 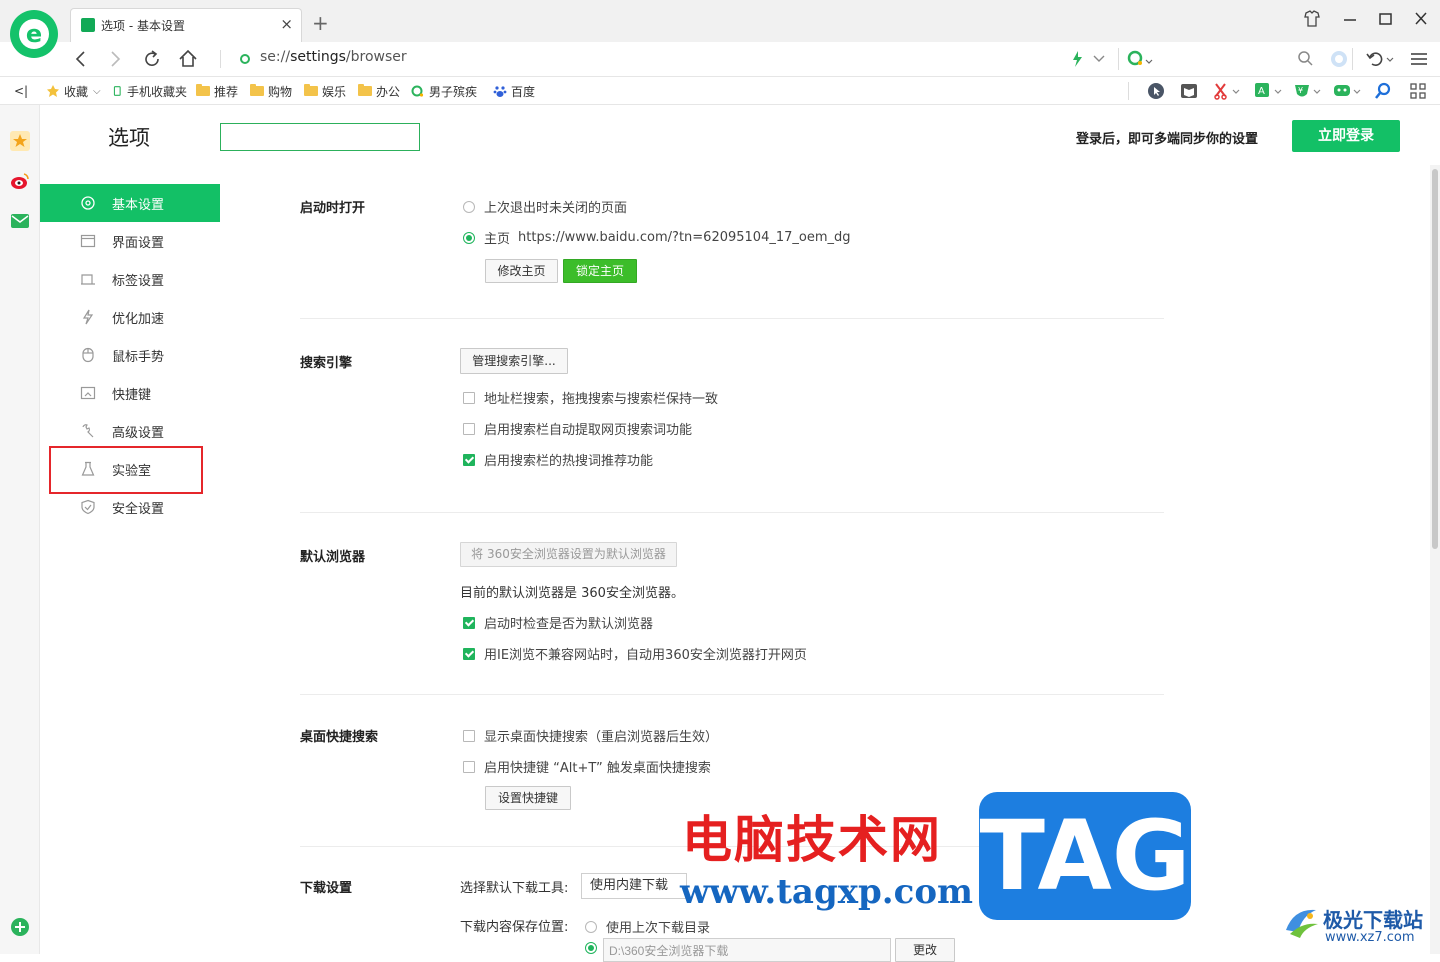 What do you see at coordinates (20, 221) in the screenshot?
I see `mail-icon` at bounding box center [20, 221].